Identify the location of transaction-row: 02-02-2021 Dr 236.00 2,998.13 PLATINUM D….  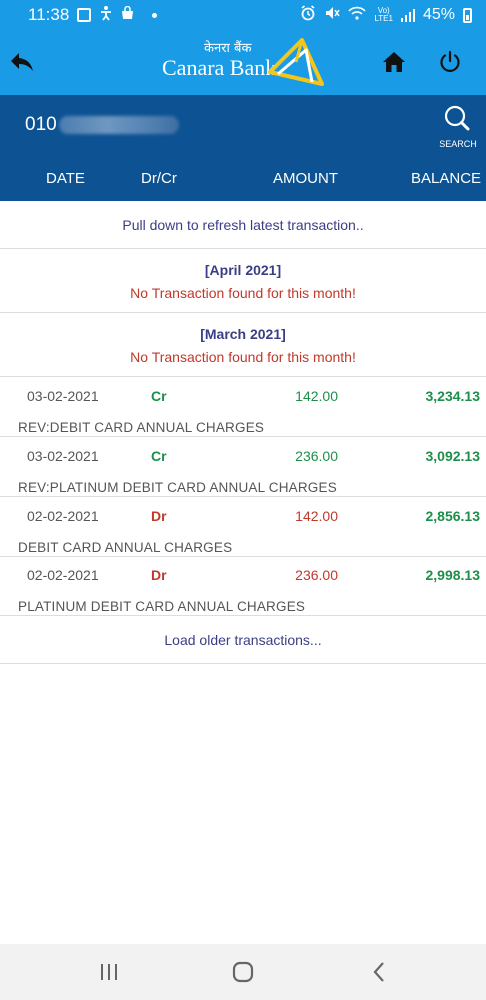
(243, 586).